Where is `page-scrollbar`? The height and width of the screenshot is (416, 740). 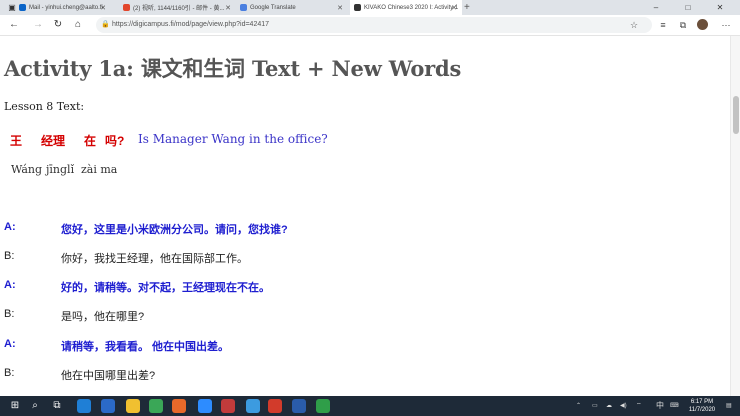
page-scrollbar is located at coordinates (735, 216).